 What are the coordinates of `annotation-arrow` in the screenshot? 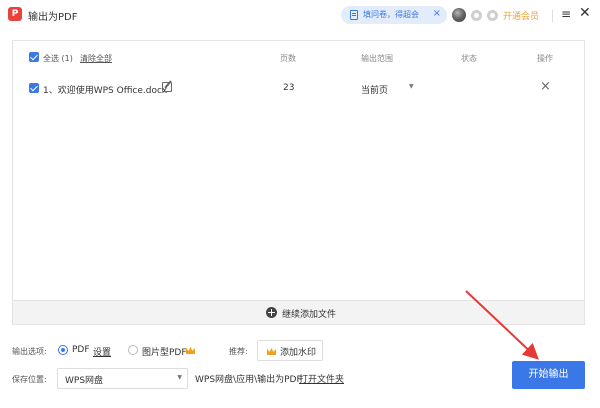 It's located at (502, 325).